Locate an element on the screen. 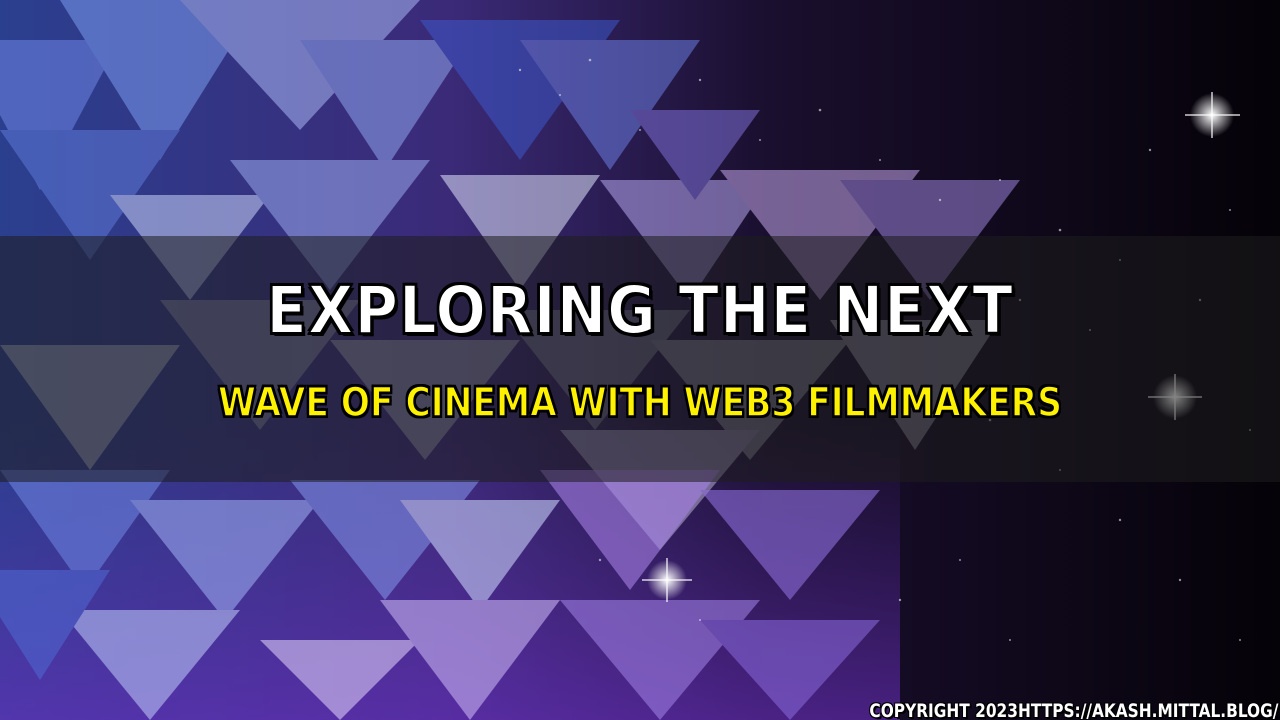 This screenshot has height=720, width=1280. copyright-notice: COPYRIGHT 2023HTTPS://AKASH.MITTAL.BLOG/ is located at coordinates (1073, 710).